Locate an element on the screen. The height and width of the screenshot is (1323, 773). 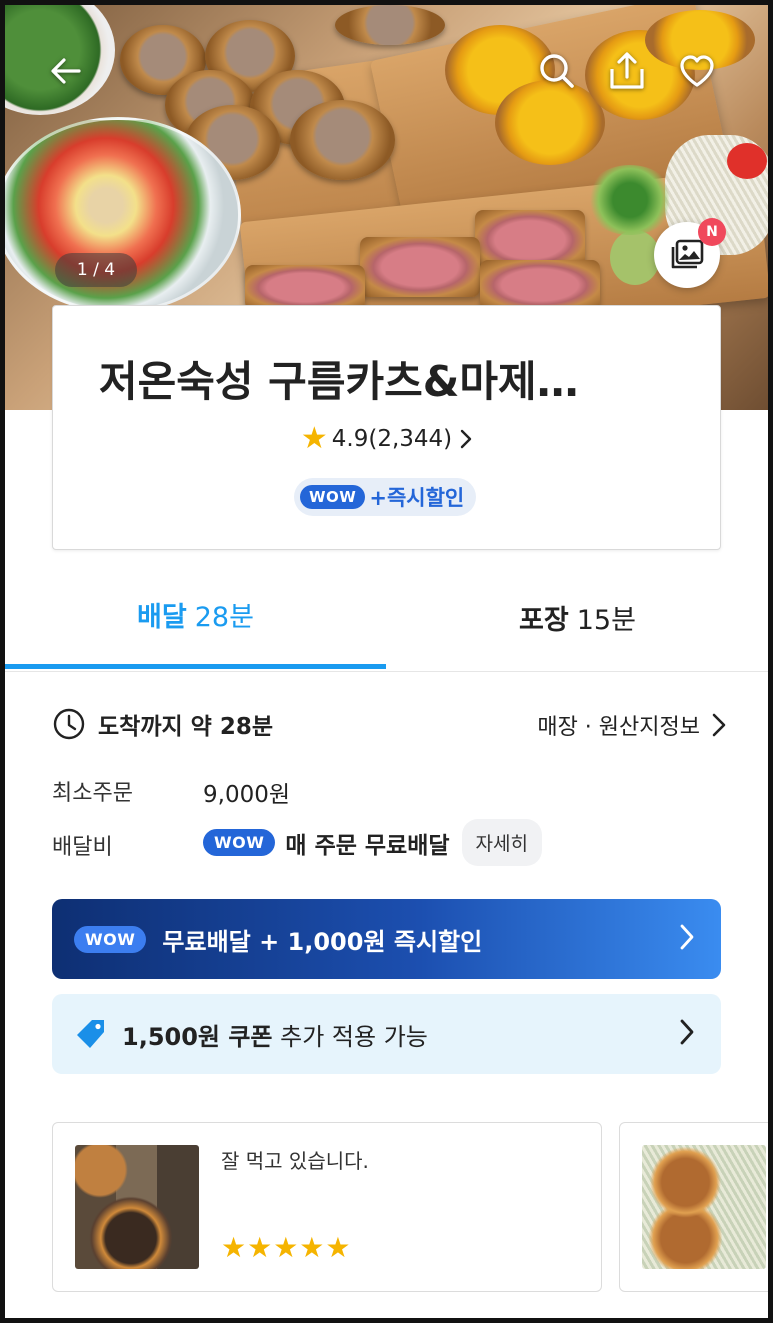
share-button is located at coordinates (627, 71).